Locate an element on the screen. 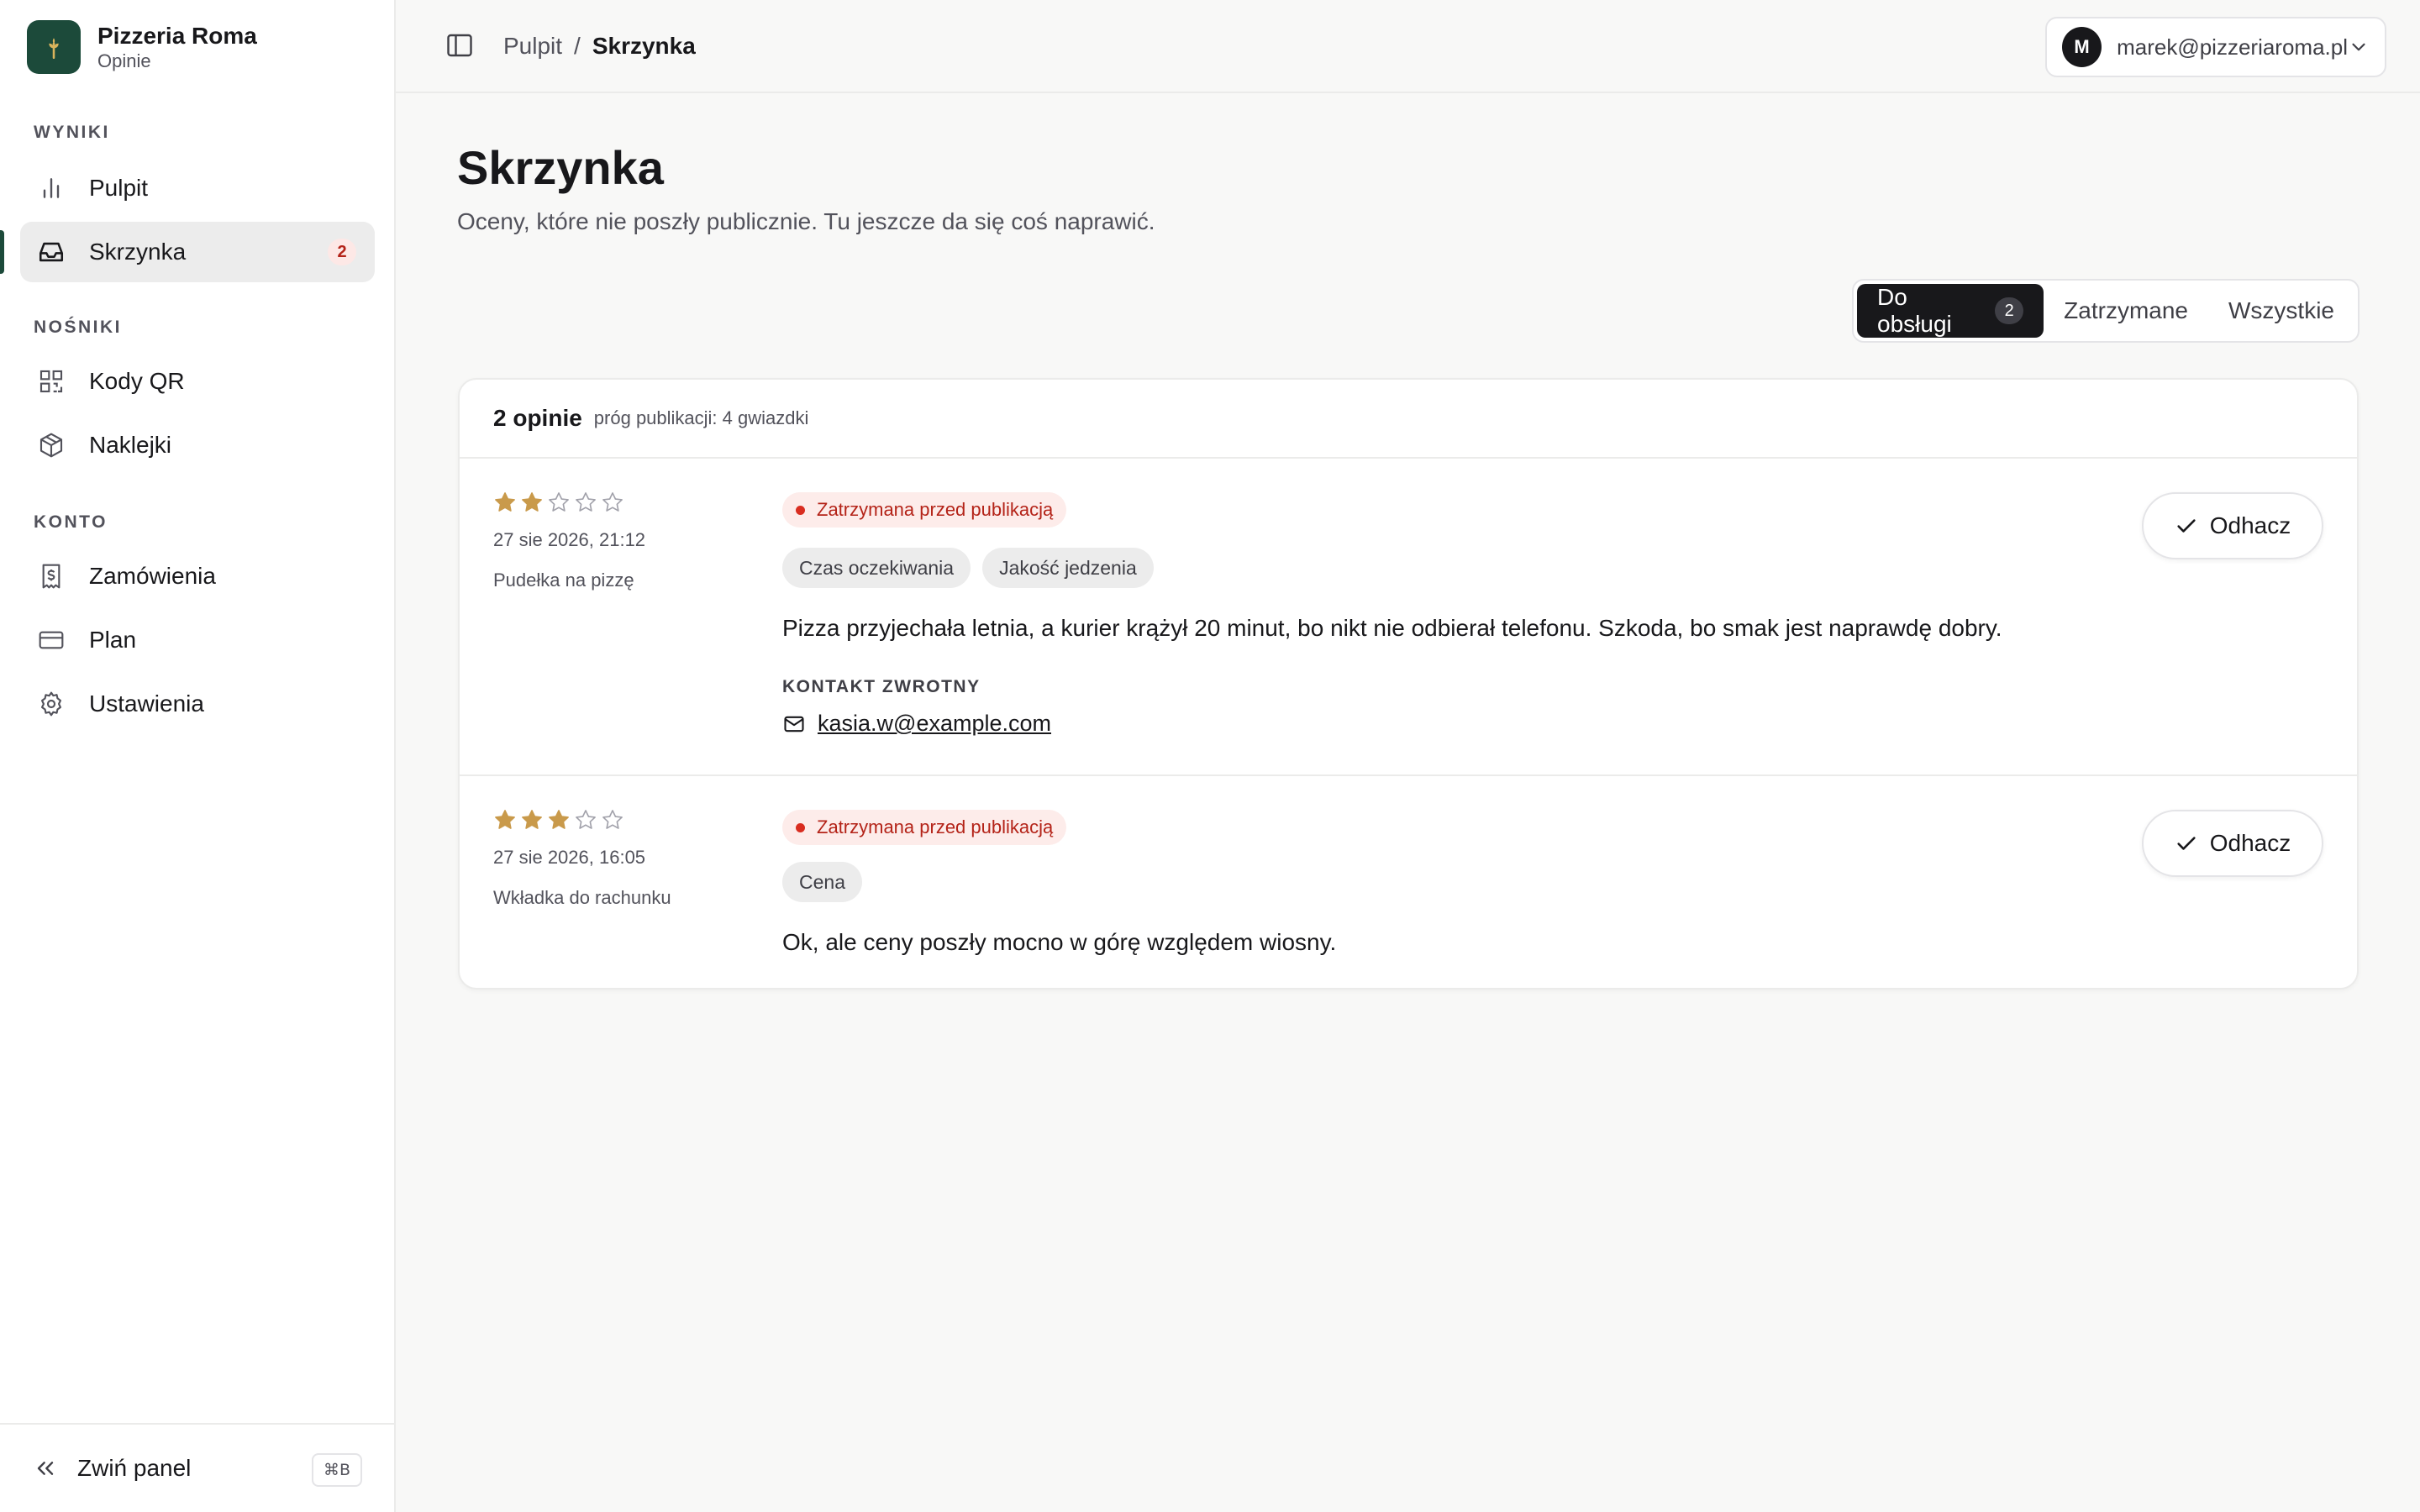 The image size is (2420, 1512). collapse-panel-button: Zwiń panel ⌘B is located at coordinates (197, 1467).